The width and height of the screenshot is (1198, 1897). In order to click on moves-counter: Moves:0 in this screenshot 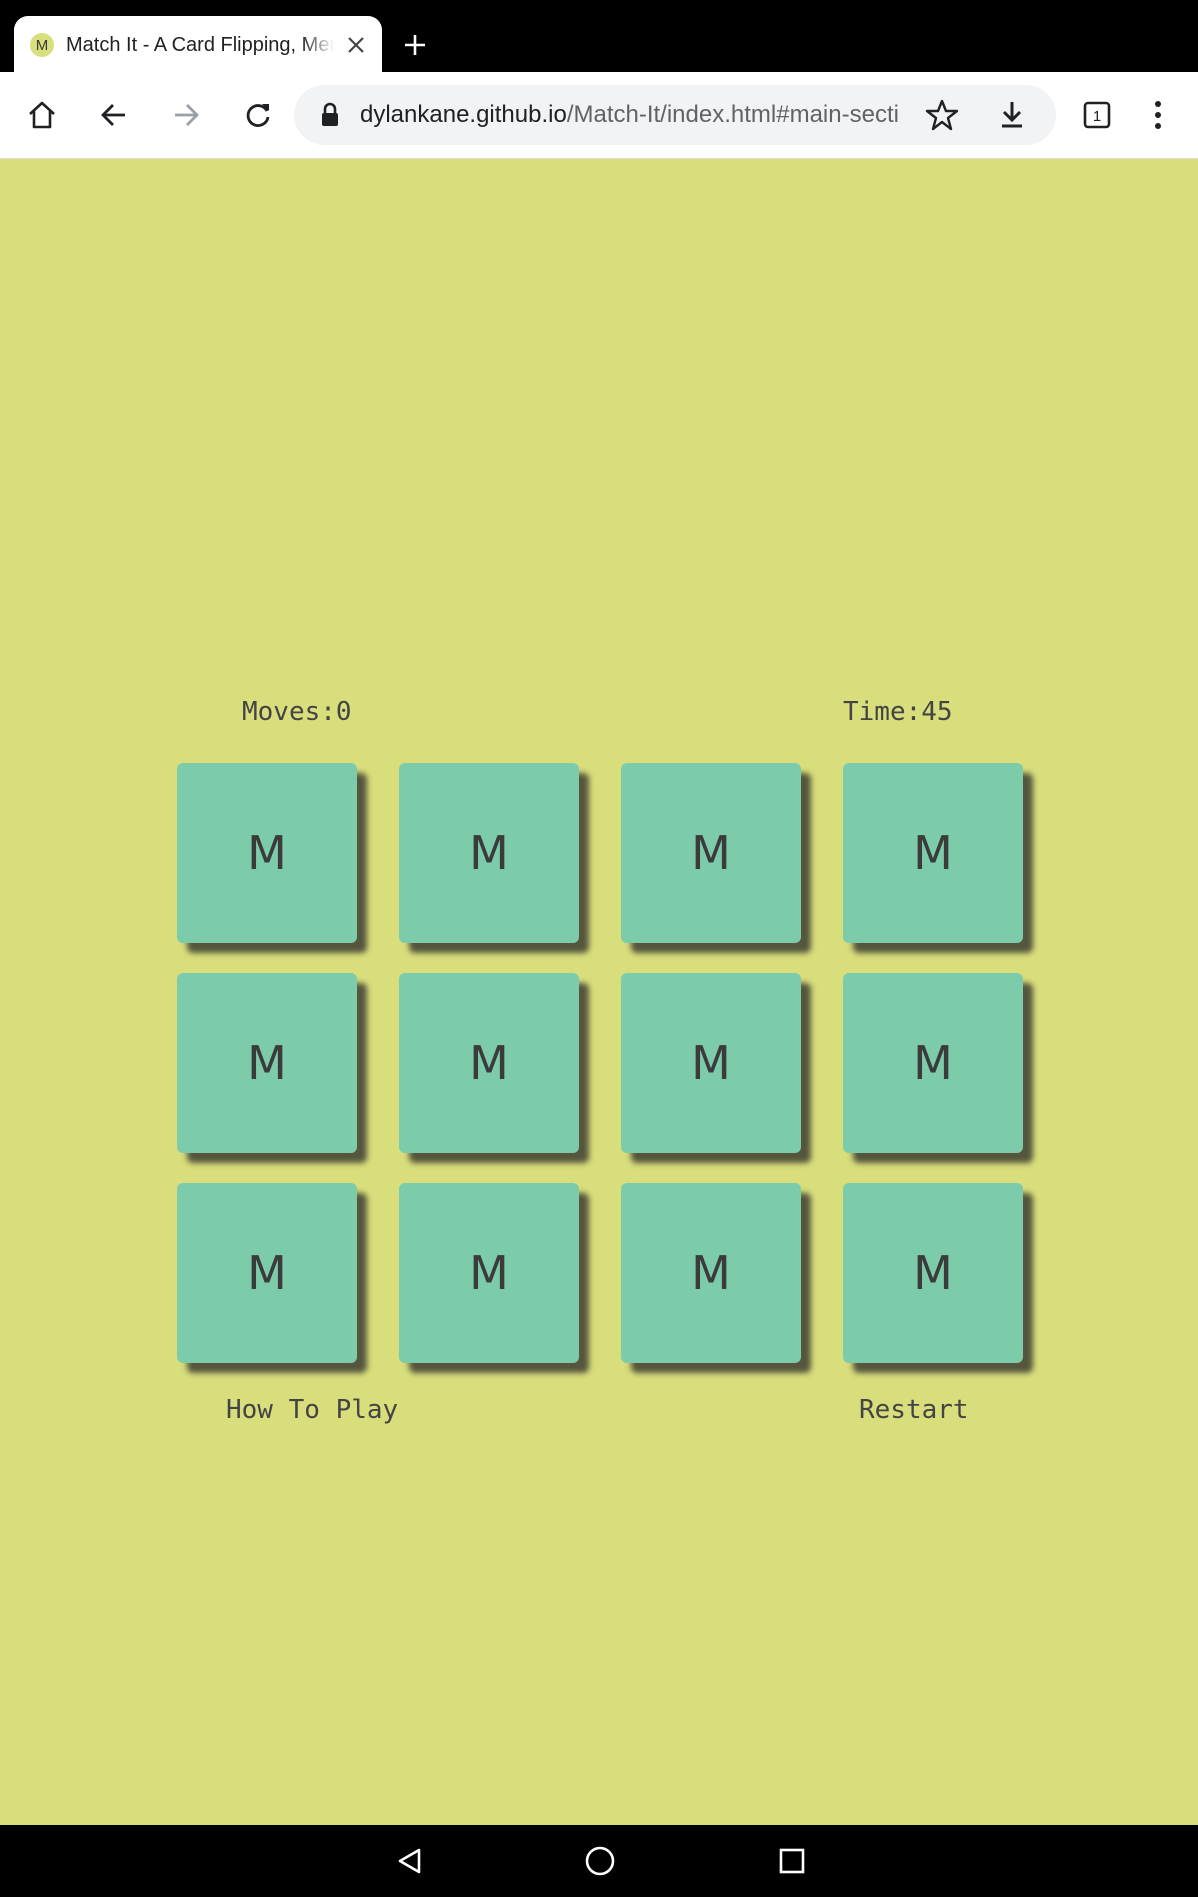, I will do `click(297, 712)`.